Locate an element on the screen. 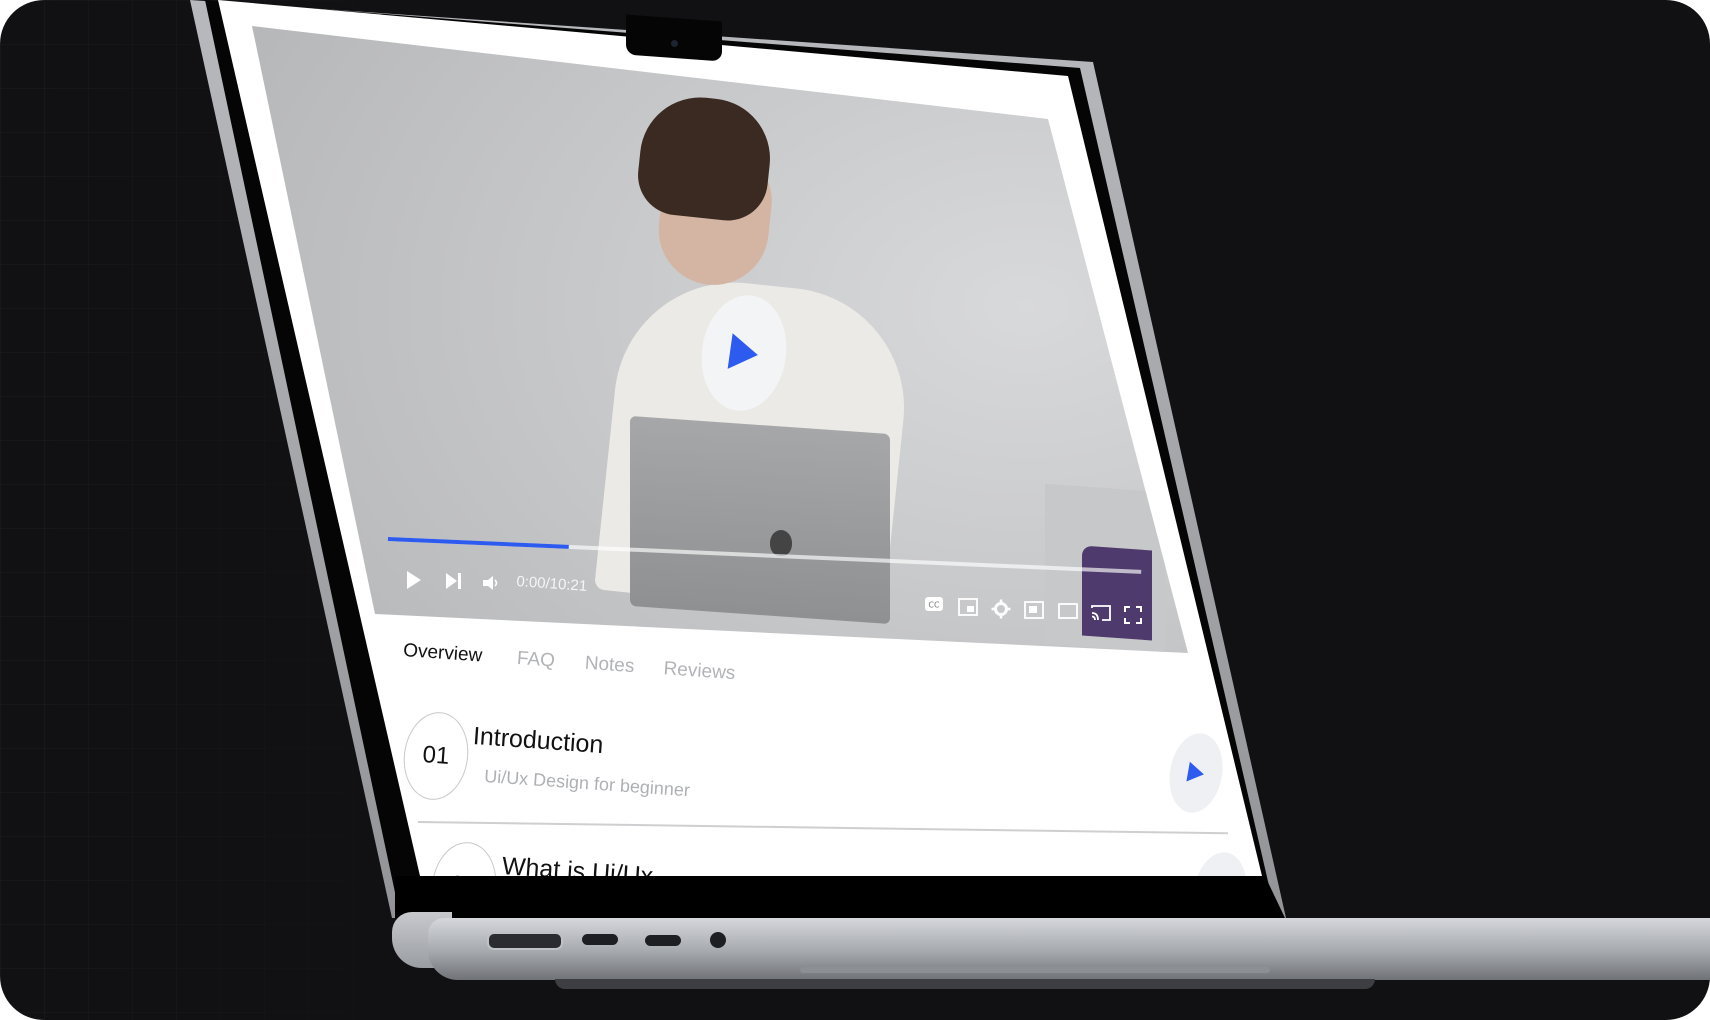 This screenshot has height=1020, width=1710. miniplayer-icon is located at coordinates (968, 607).